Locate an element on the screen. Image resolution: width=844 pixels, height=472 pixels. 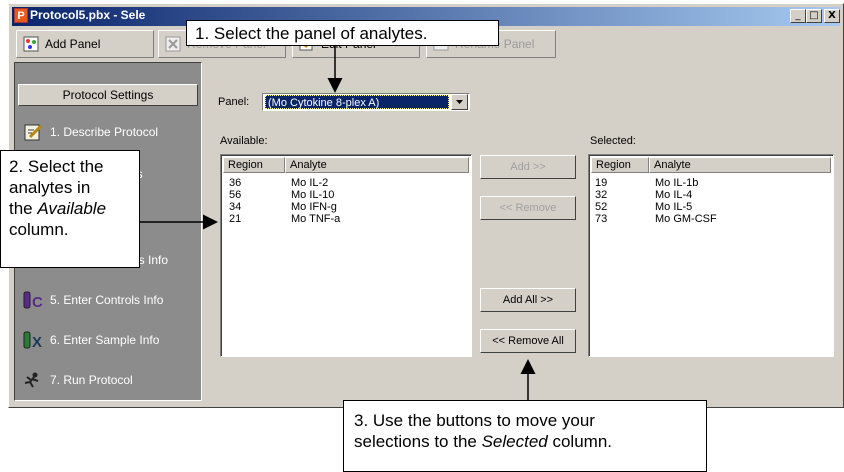
callout3-line: selections to the Selected column. is located at coordinates (483, 441).